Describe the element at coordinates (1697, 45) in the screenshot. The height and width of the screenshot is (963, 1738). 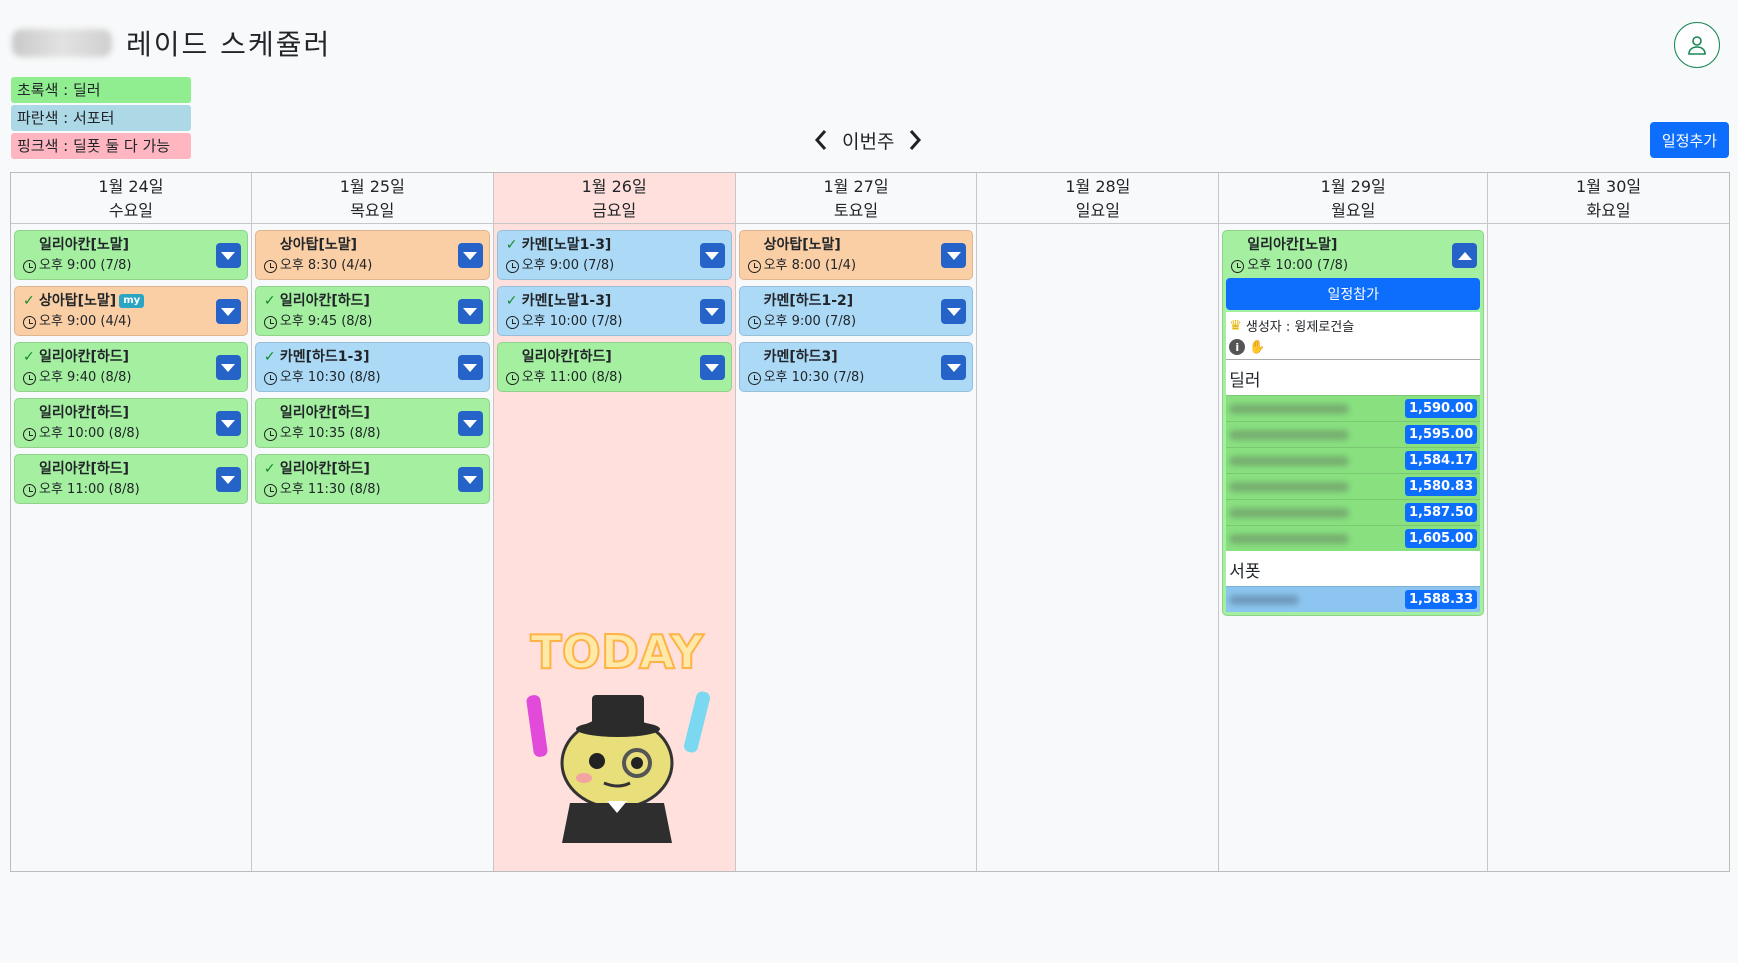
I see `user-profile-button` at that location.